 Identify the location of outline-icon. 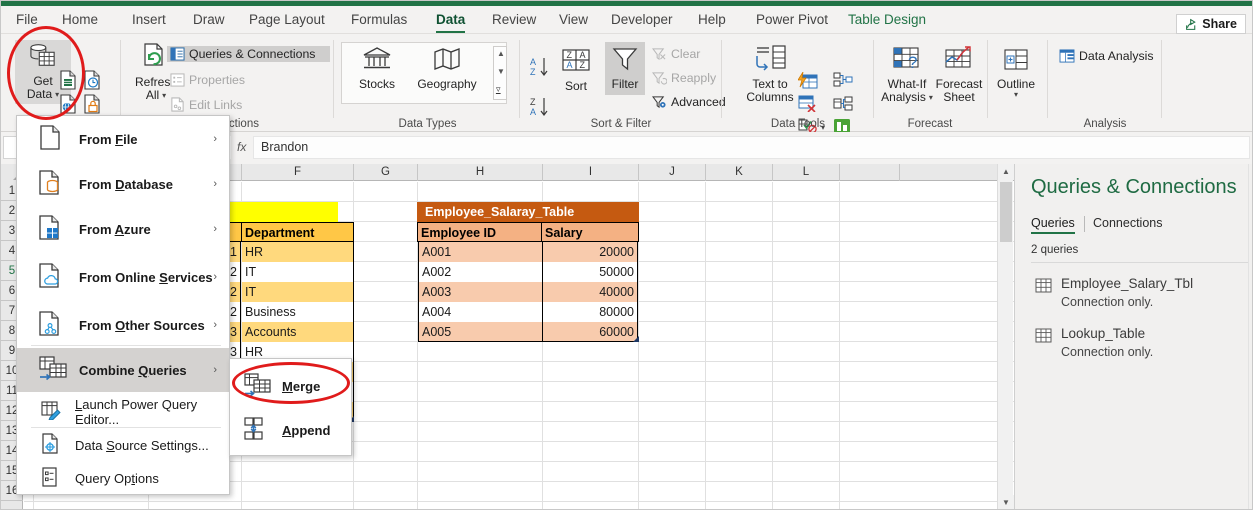
(1016, 61).